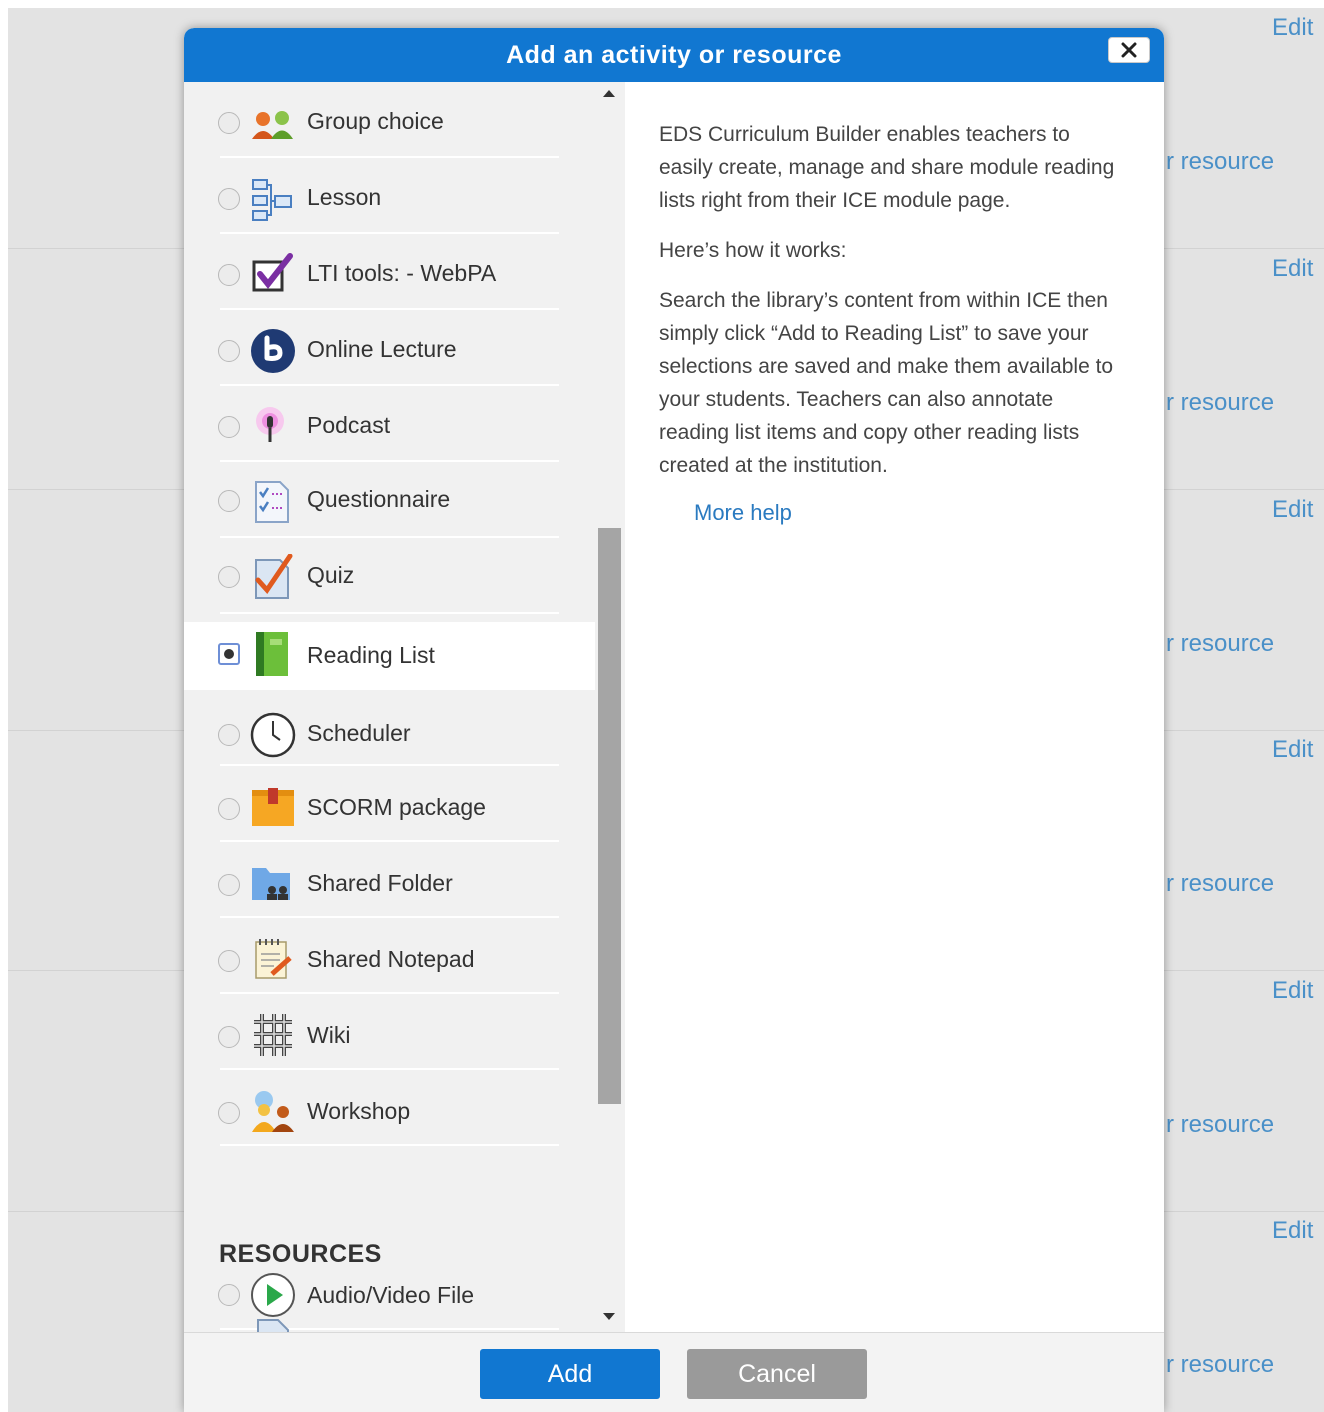  I want to click on wiki-icon, so click(273, 1035).